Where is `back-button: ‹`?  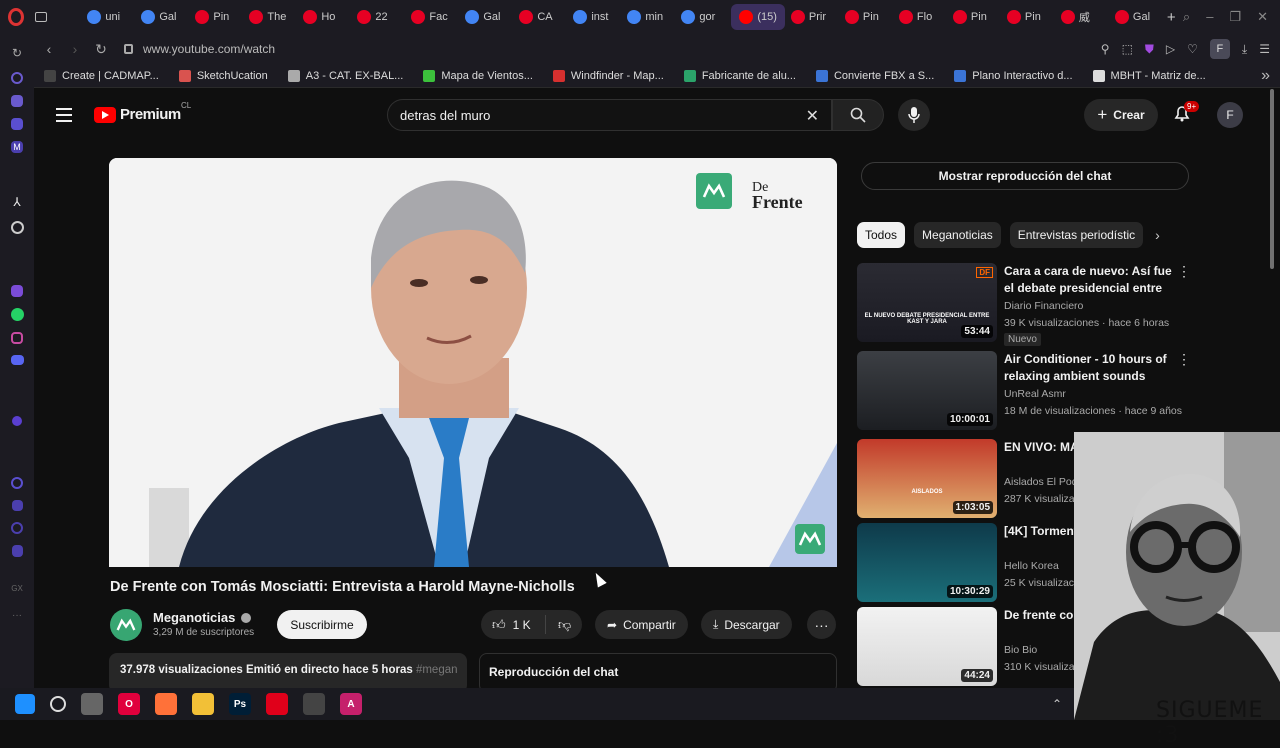 back-button: ‹ is located at coordinates (49, 49).